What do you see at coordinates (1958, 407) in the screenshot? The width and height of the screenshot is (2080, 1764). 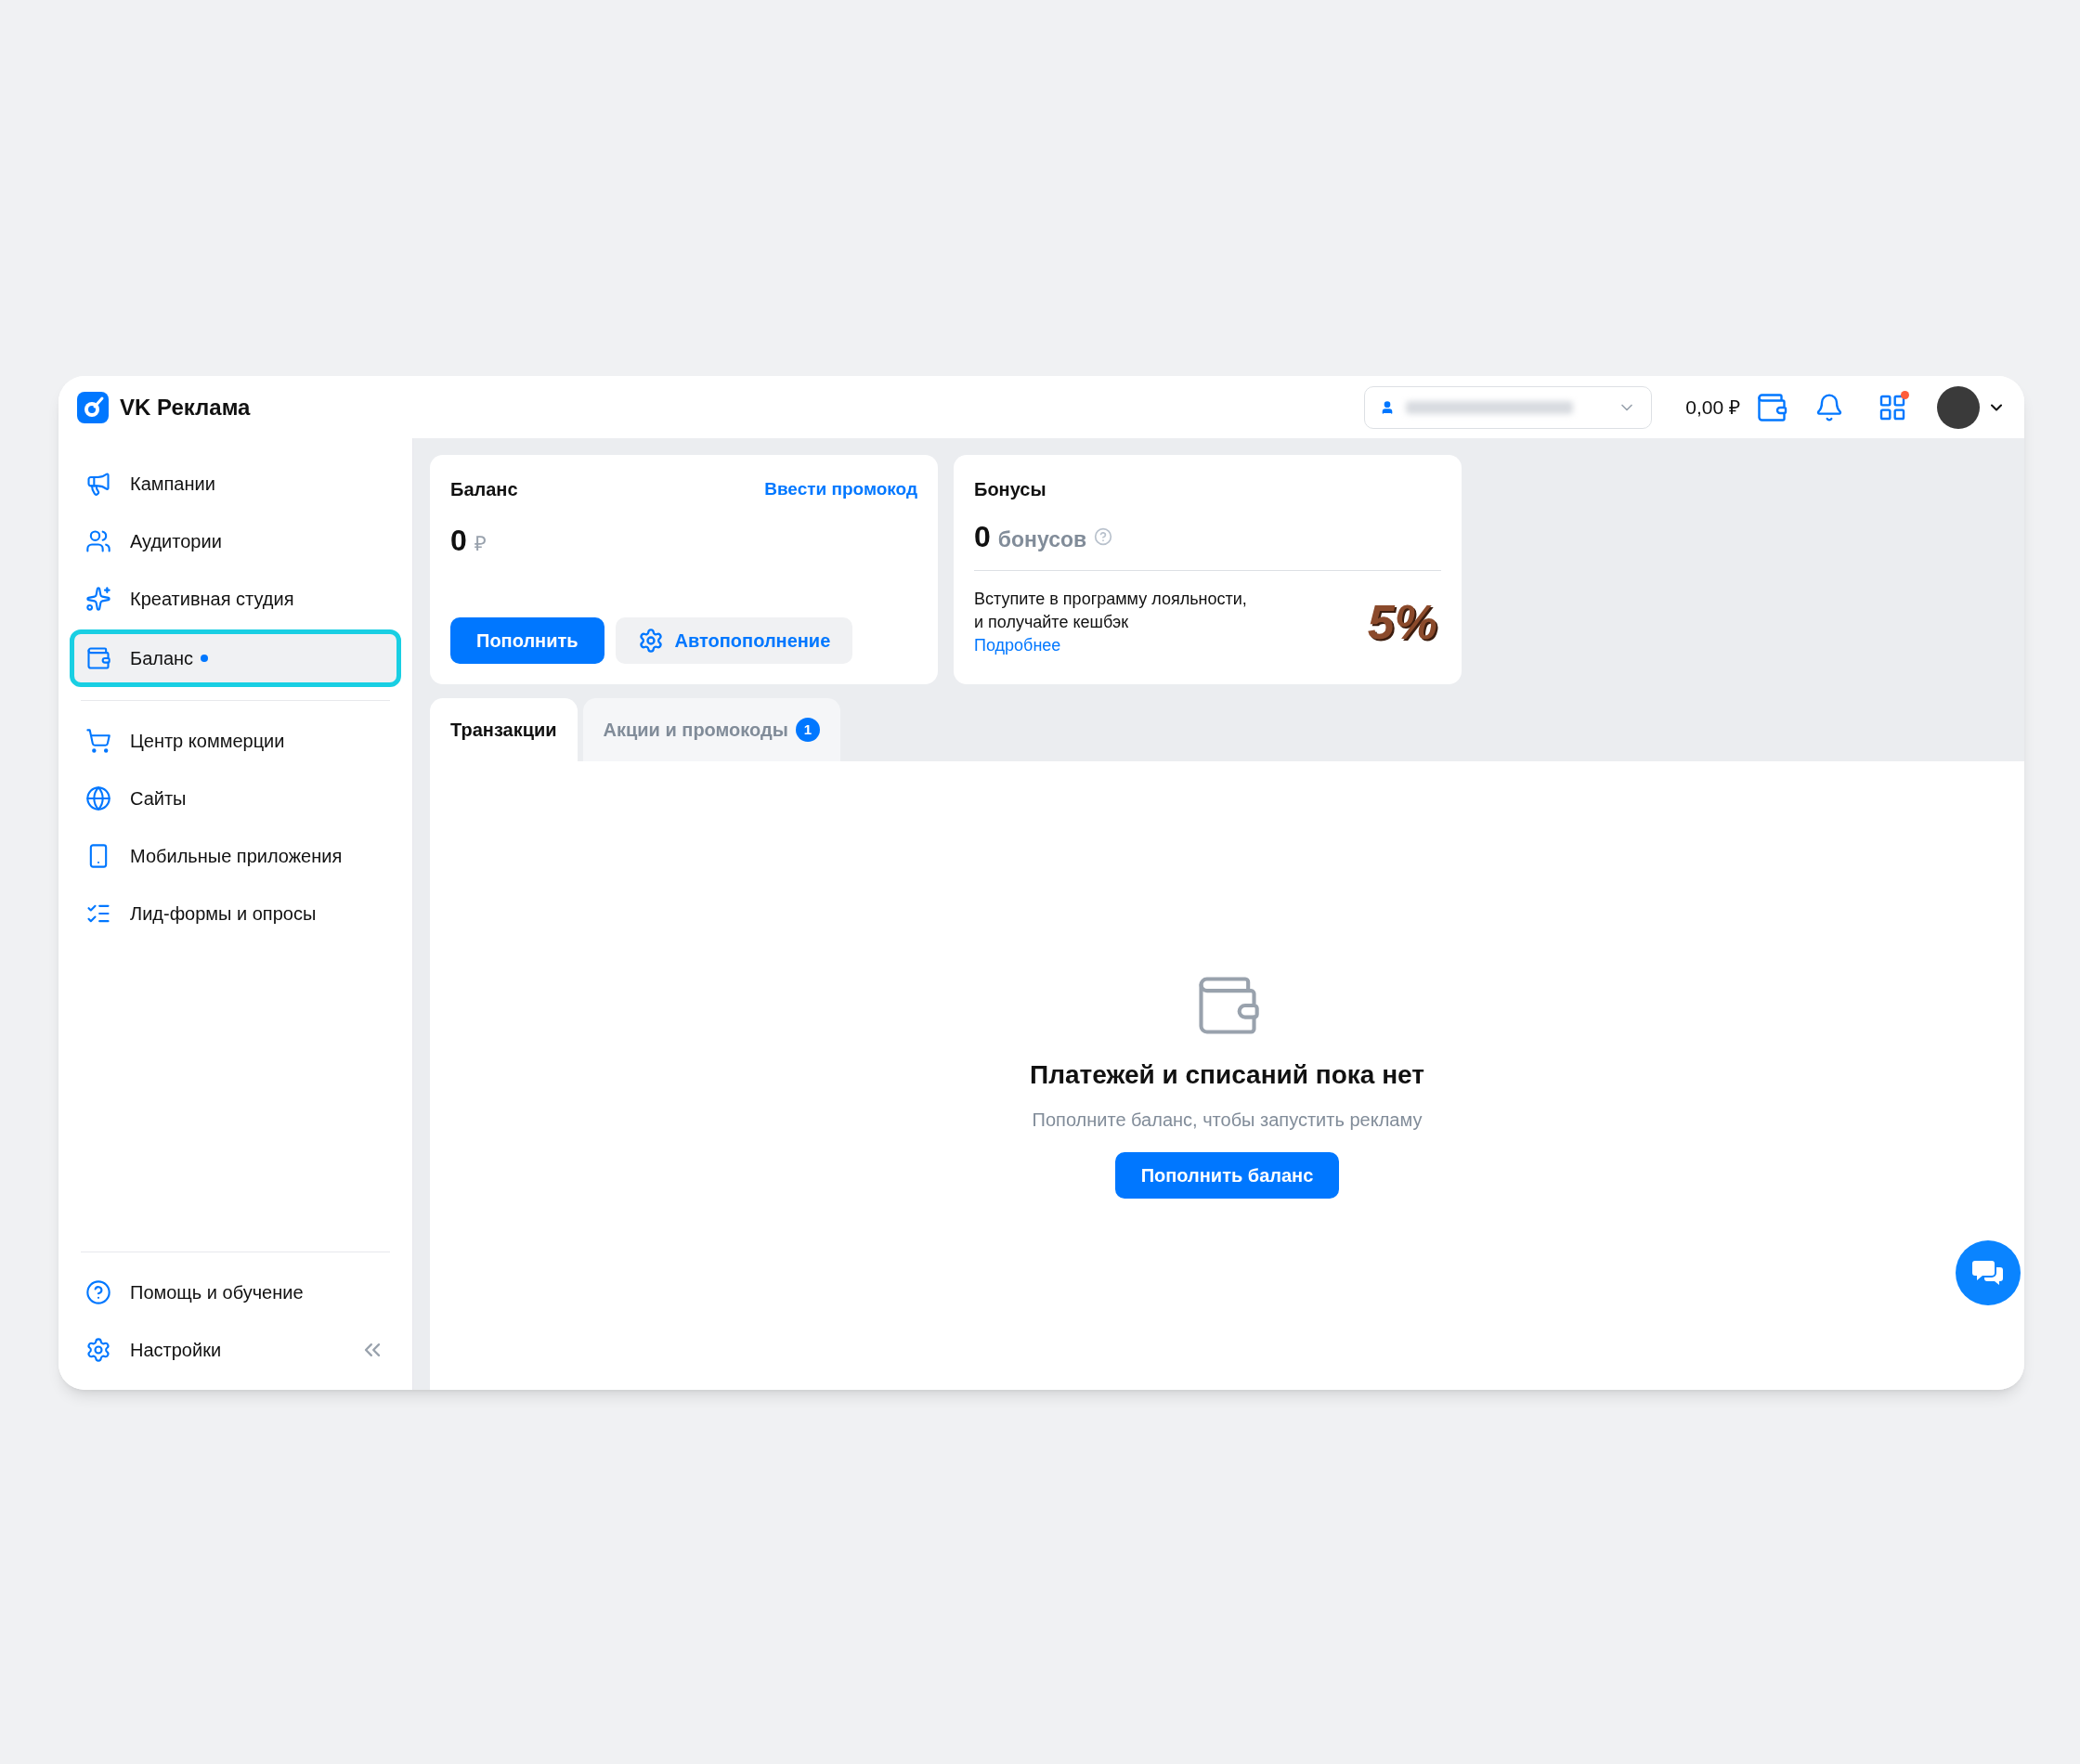 I see `avatar` at bounding box center [1958, 407].